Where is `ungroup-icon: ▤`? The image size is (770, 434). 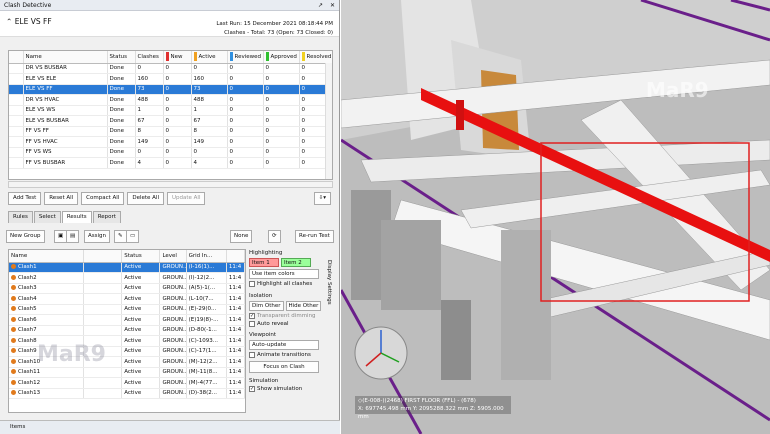 ungroup-icon: ▤ is located at coordinates (73, 236).